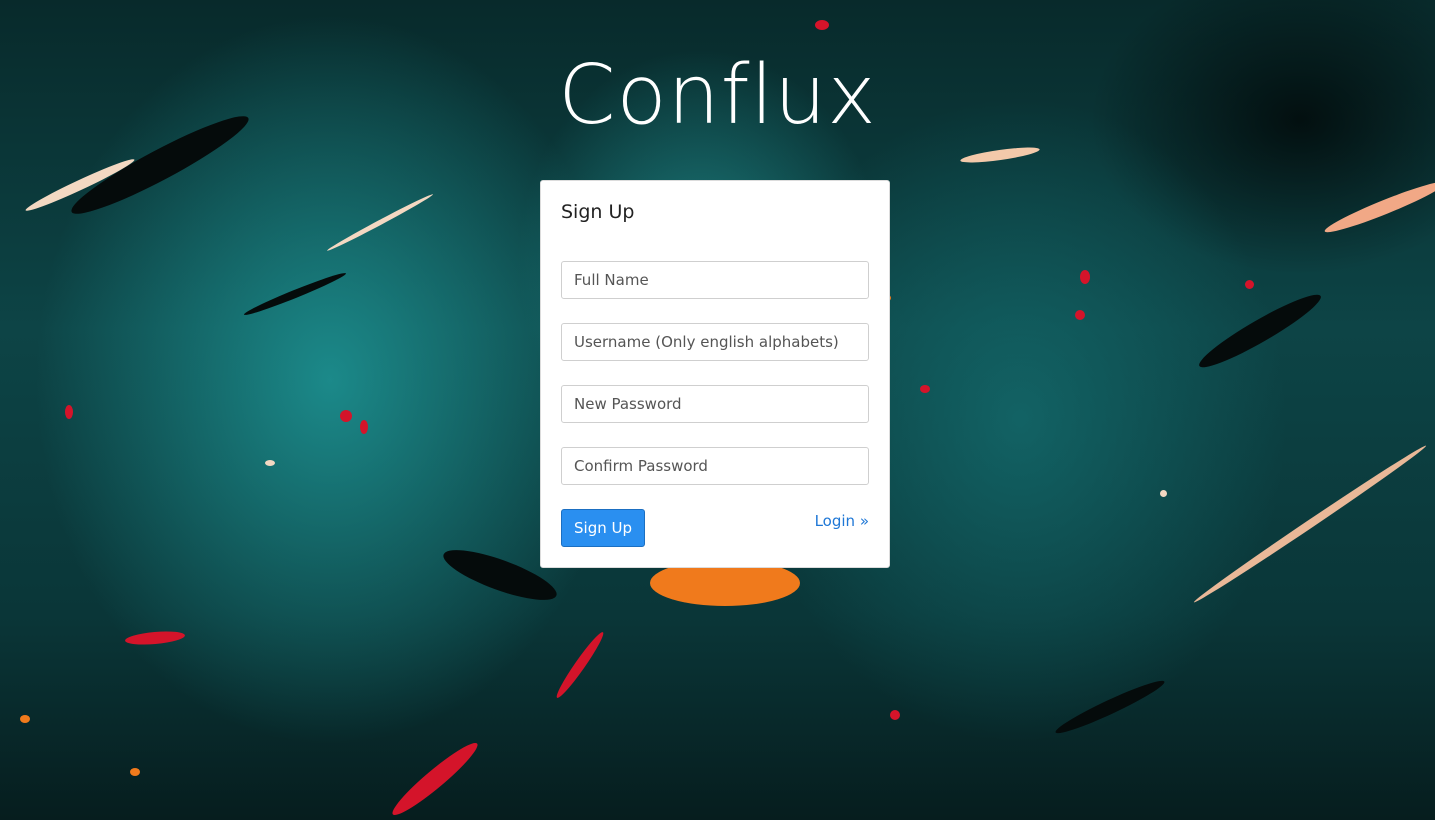 The image size is (1435, 820). What do you see at coordinates (842, 521) in the screenshot?
I see `login-link: Login »` at bounding box center [842, 521].